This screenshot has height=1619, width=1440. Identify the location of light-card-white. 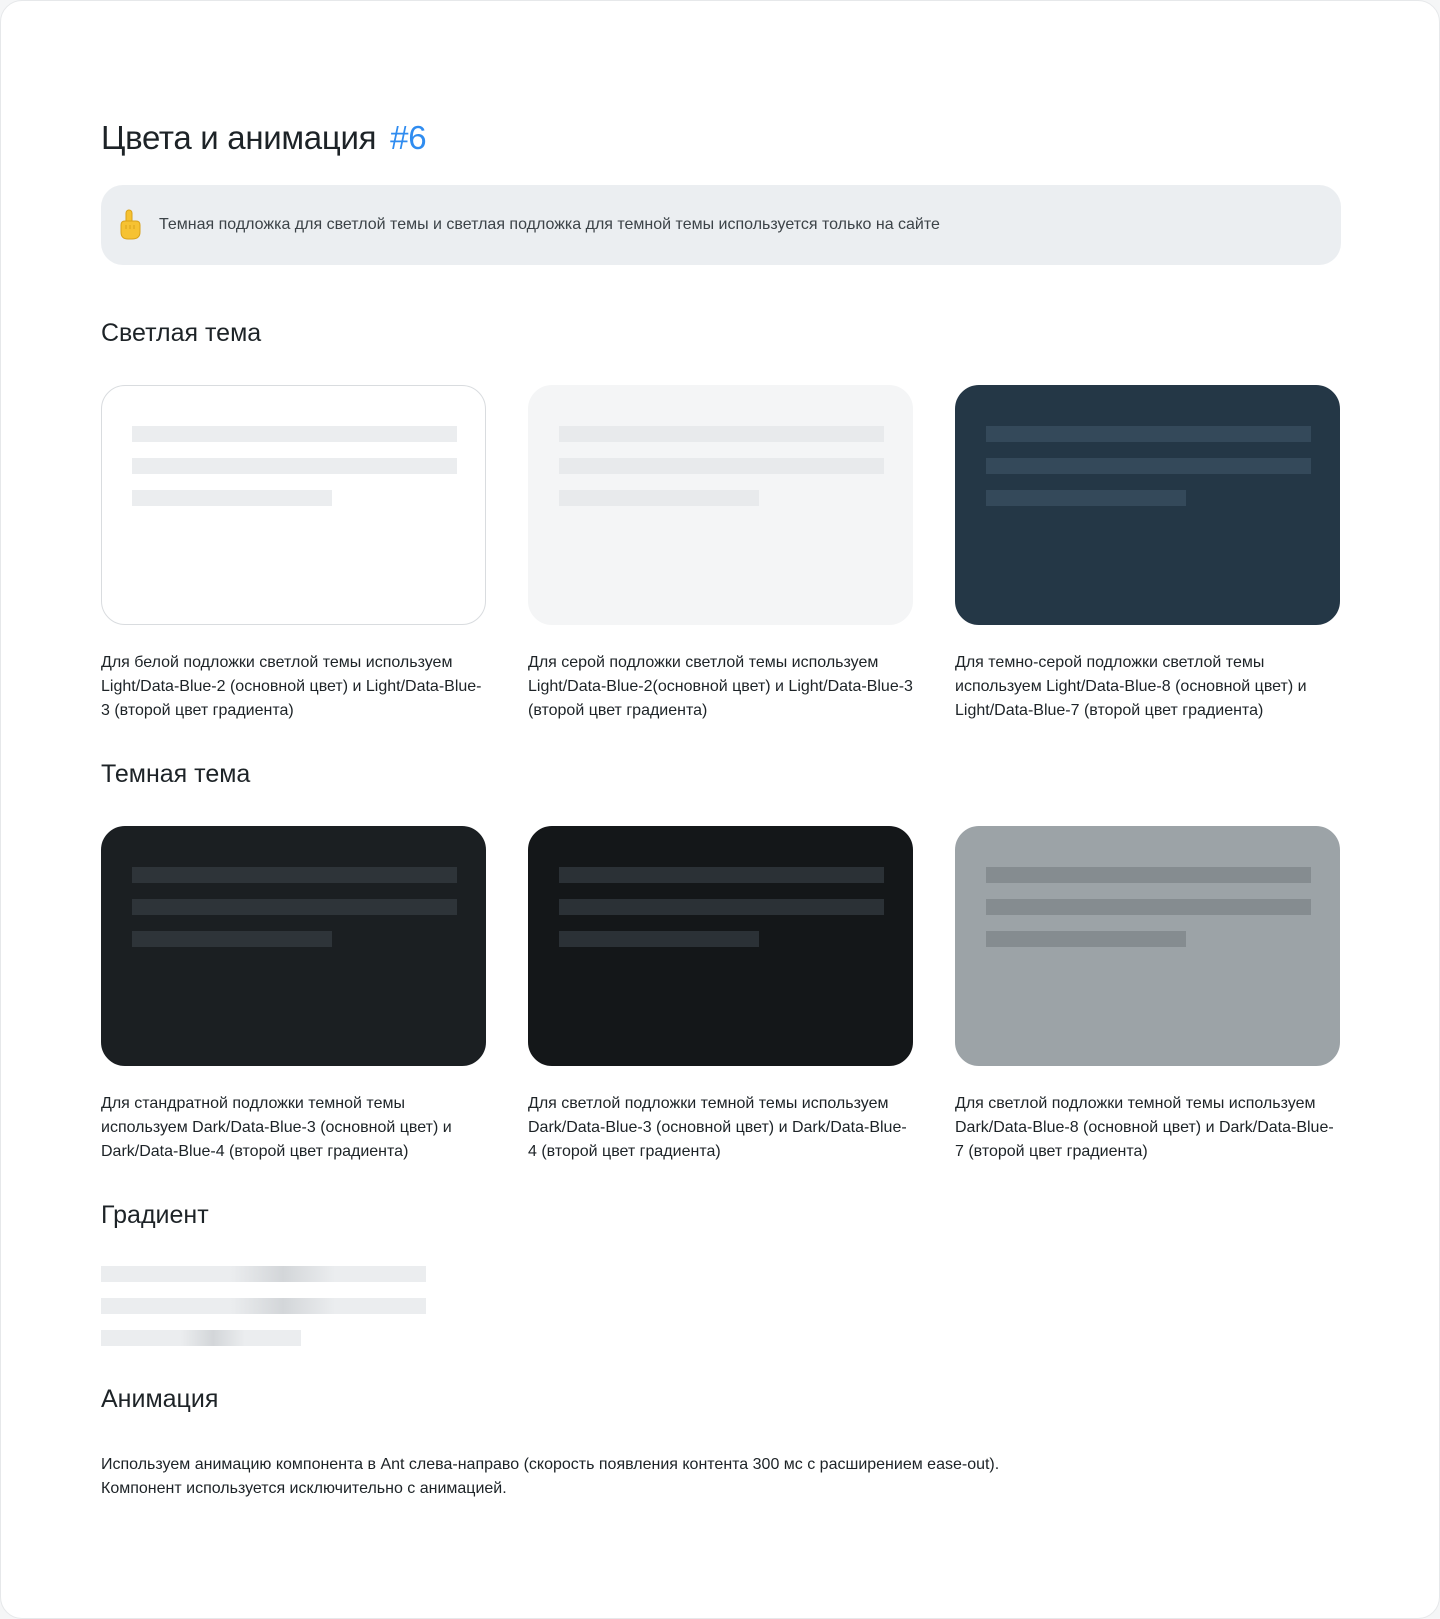
(293, 505).